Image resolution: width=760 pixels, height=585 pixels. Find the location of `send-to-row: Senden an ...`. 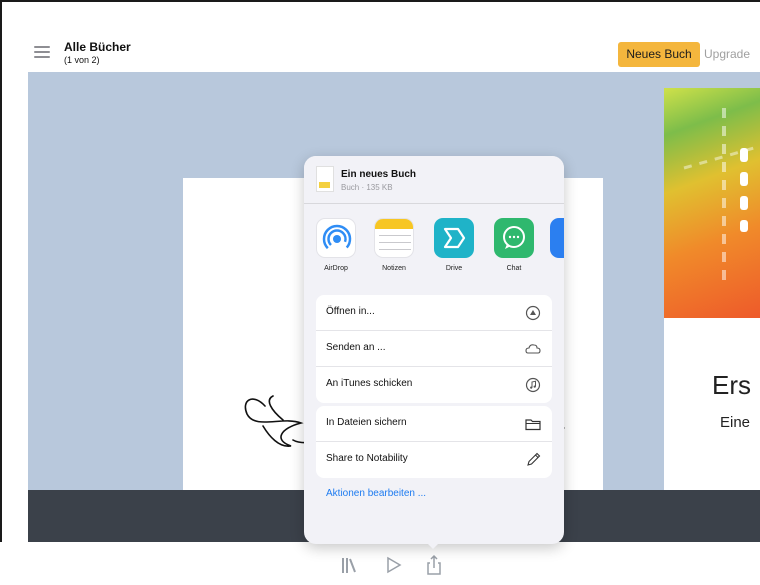

send-to-row: Senden an ... is located at coordinates (434, 349).